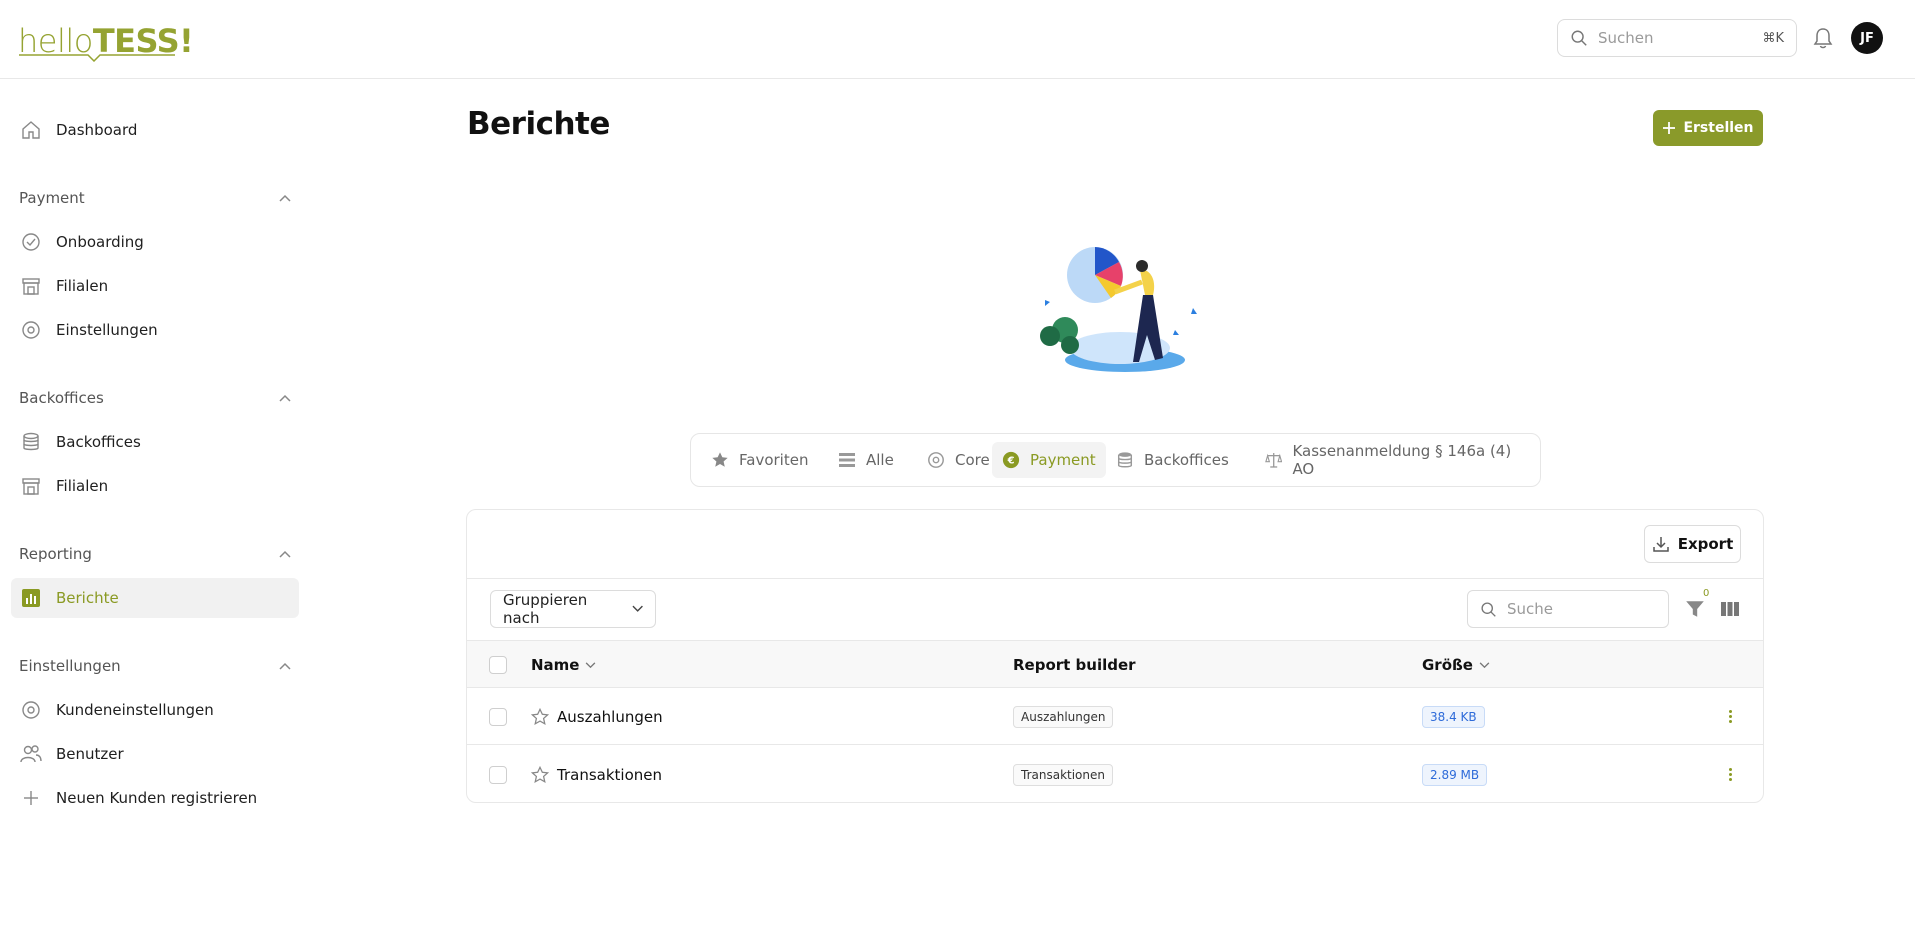 The height and width of the screenshot is (932, 1915). Describe the element at coordinates (972, 460) in the screenshot. I see `tab-label: Core` at that location.